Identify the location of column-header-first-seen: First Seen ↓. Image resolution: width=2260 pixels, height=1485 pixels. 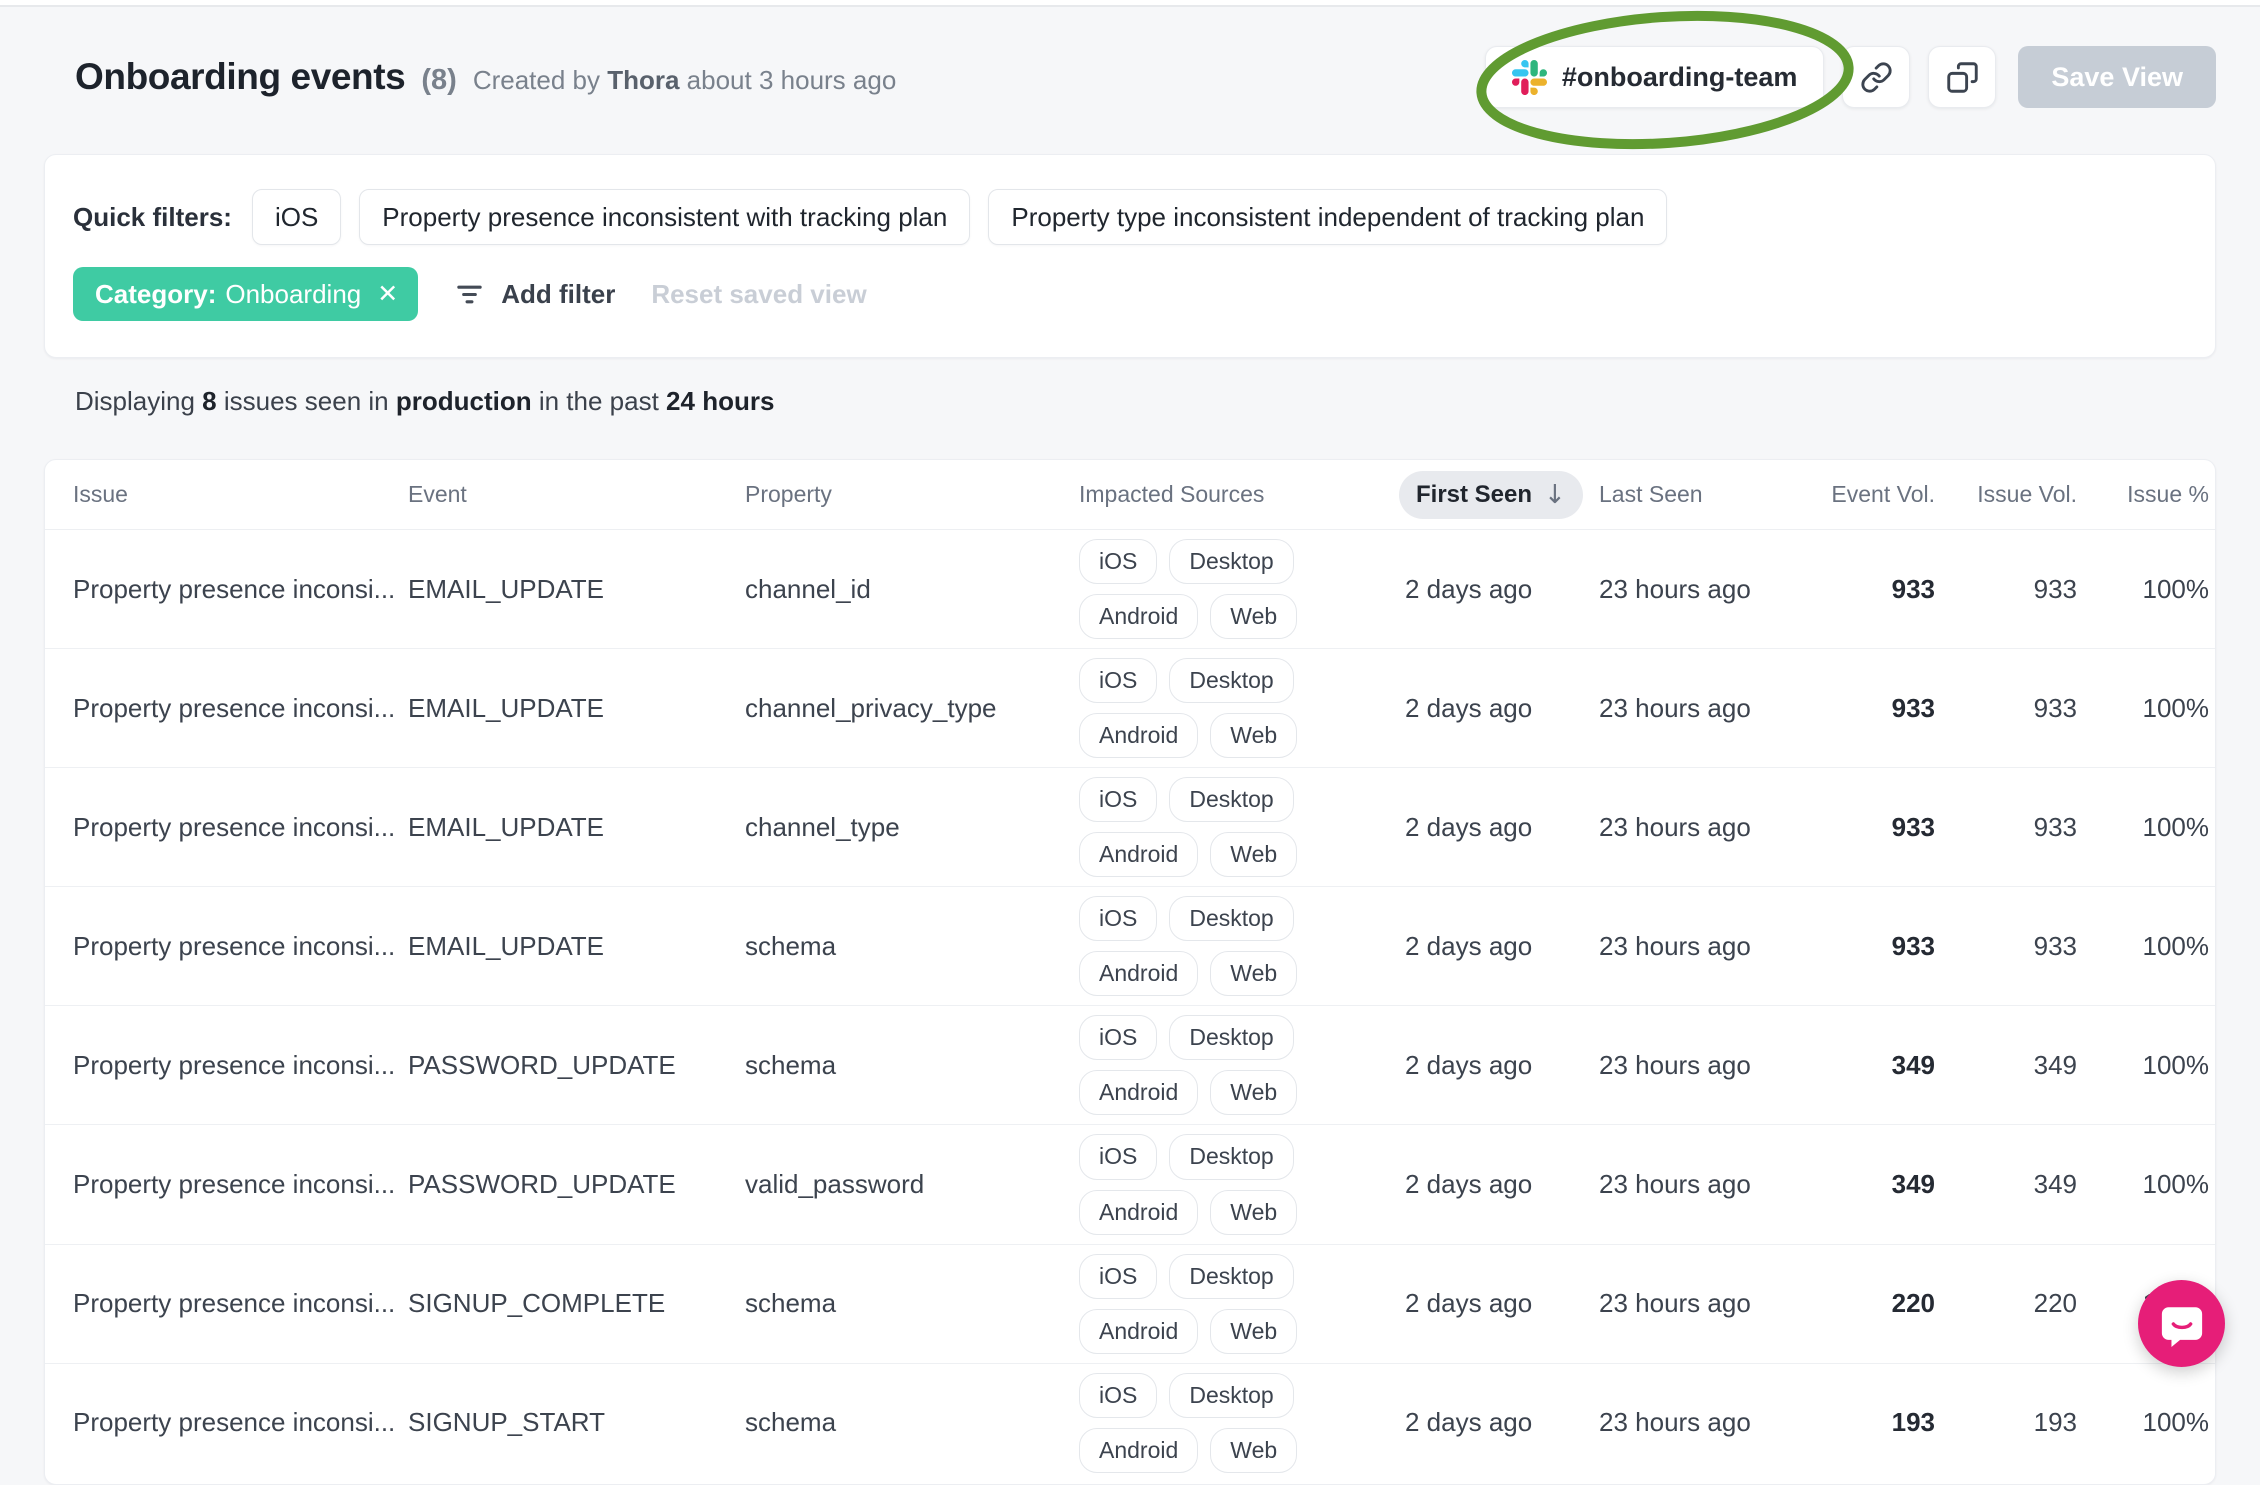
(1499, 494).